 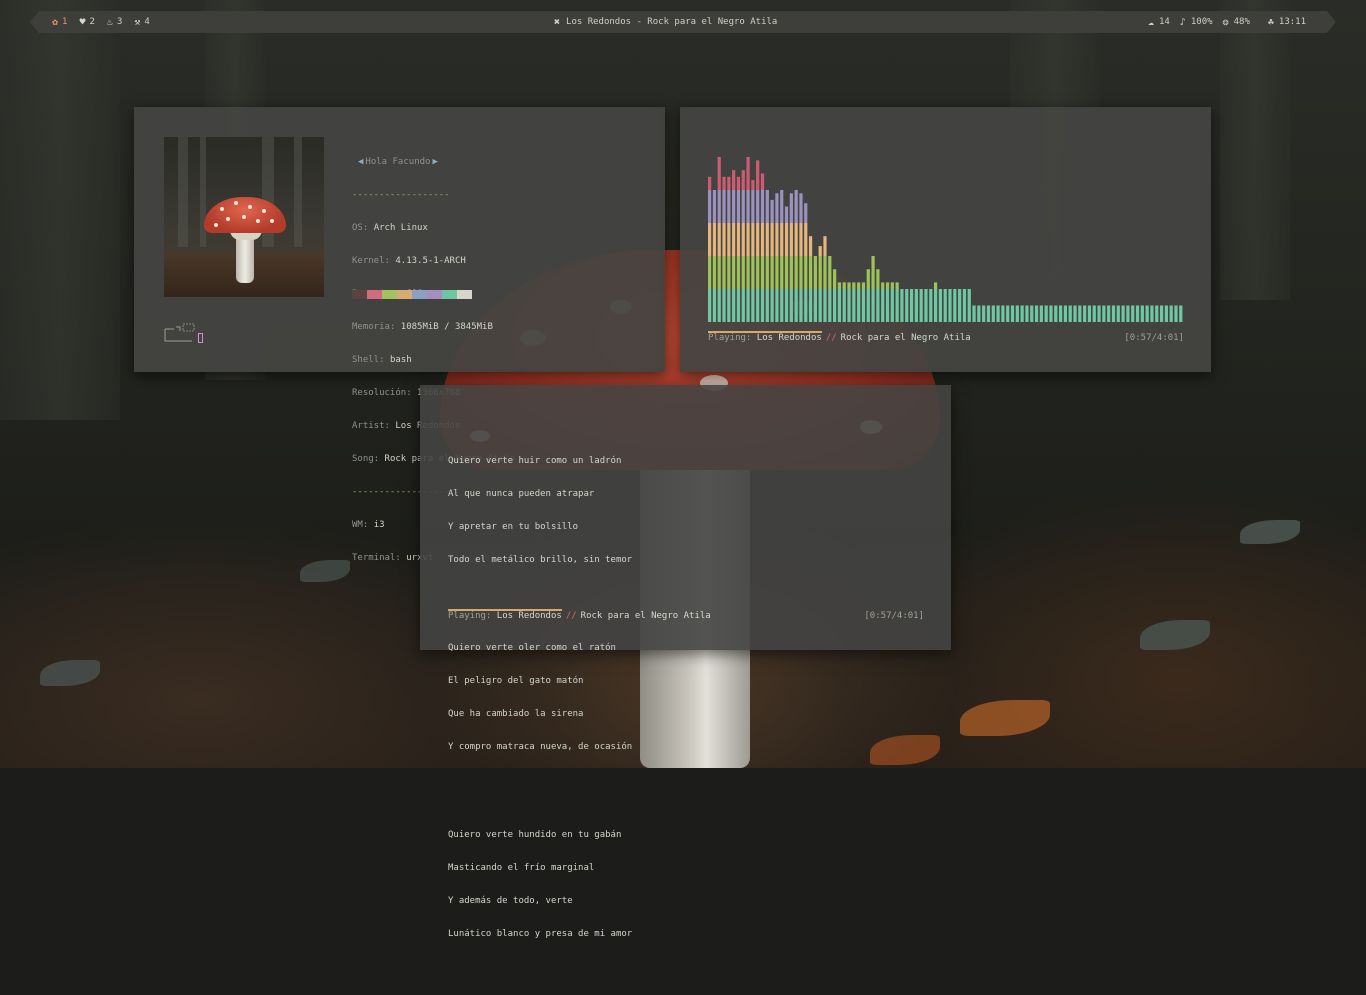 I want to click on palette-swatch, so click(x=374, y=294).